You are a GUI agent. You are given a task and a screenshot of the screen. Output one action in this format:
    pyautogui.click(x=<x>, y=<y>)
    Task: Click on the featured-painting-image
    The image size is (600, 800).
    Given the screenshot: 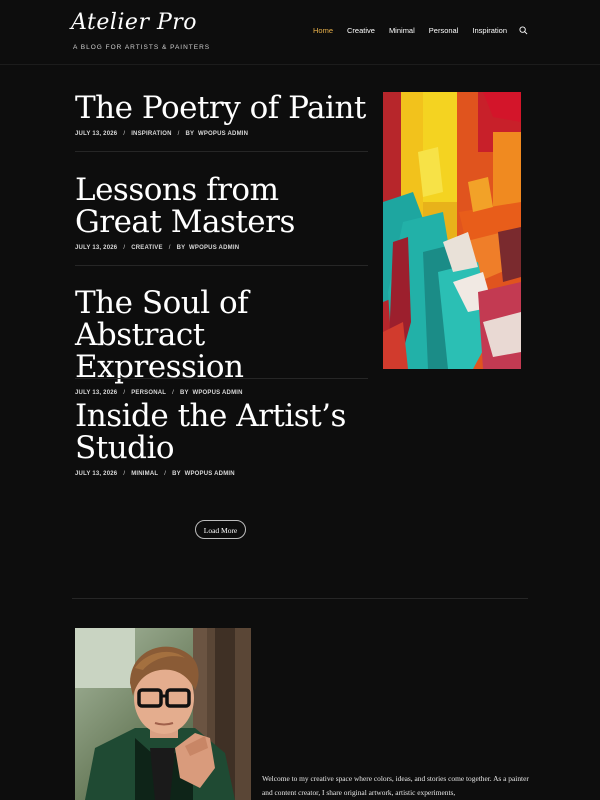 What is the action you would take?
    pyautogui.click(x=452, y=230)
    